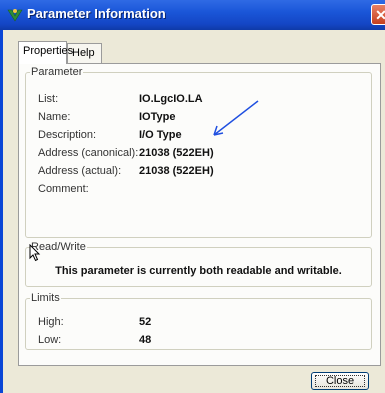 The image size is (385, 393). Describe the element at coordinates (145, 340) in the screenshot. I see `low-value: 48` at that location.